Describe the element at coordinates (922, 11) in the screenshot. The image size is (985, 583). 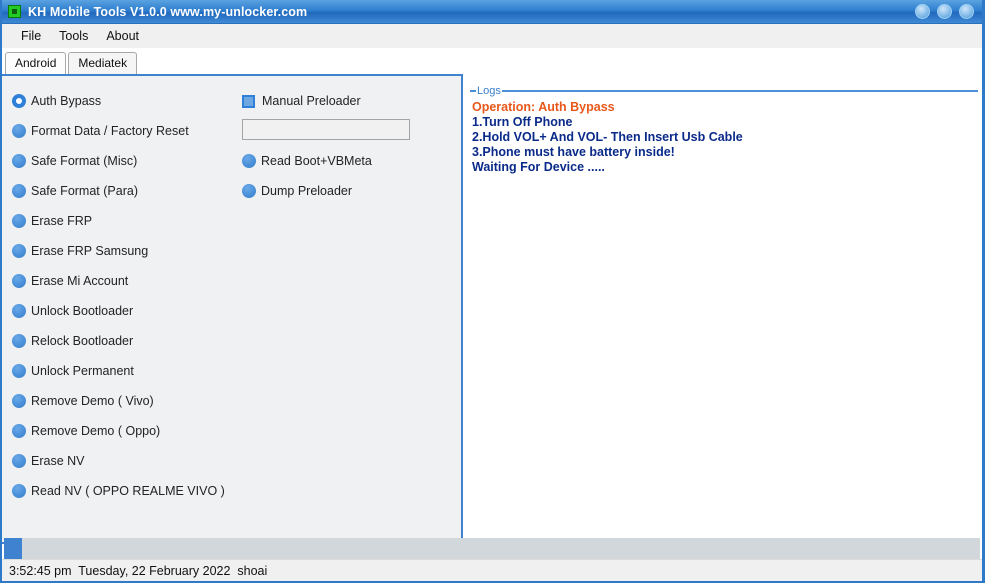
I see `minimize-button` at that location.